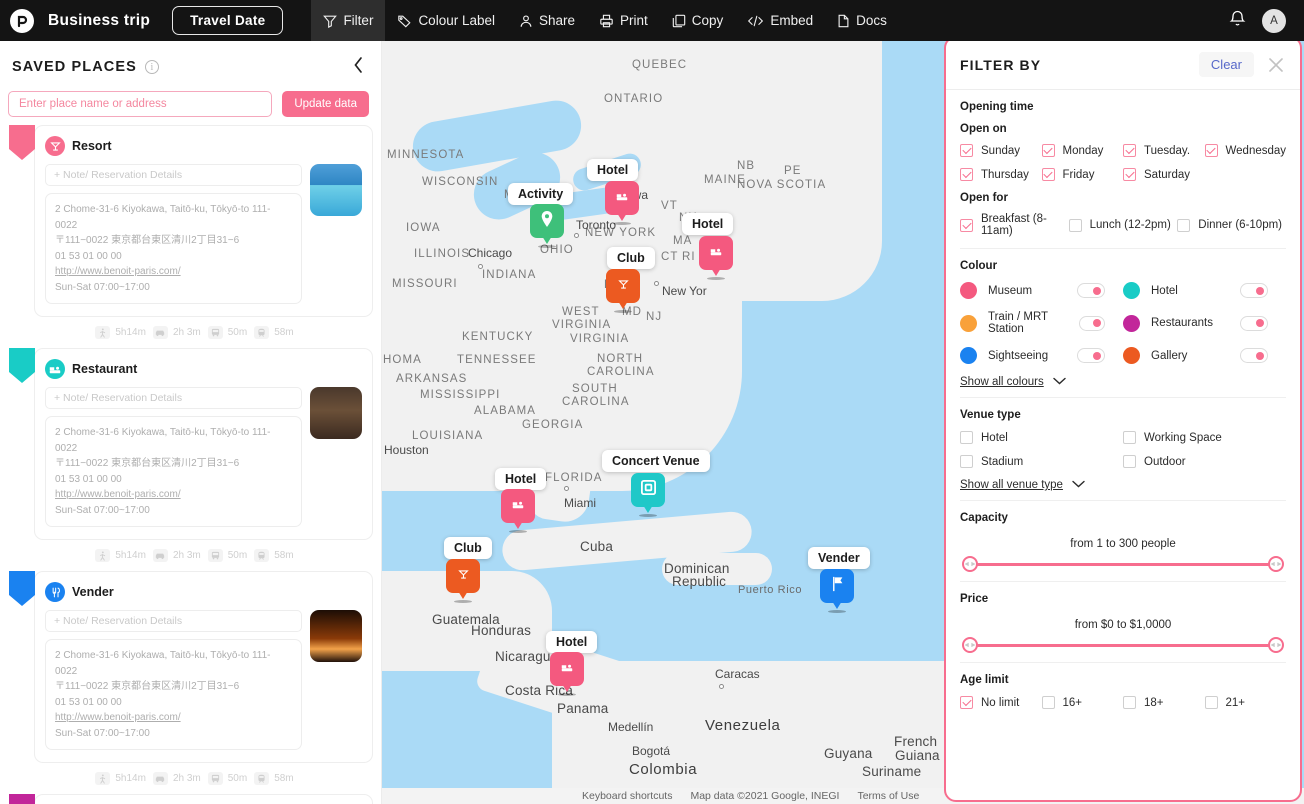  I want to click on colour-item: Train / MRT Station, so click(1041, 323).